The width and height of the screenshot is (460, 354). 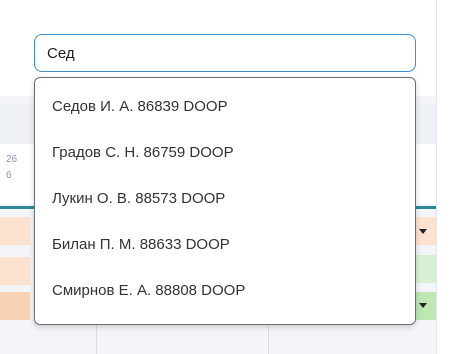 I want to click on suggestion-item: Билан П. М. 88633 DOOP, so click(x=225, y=245).